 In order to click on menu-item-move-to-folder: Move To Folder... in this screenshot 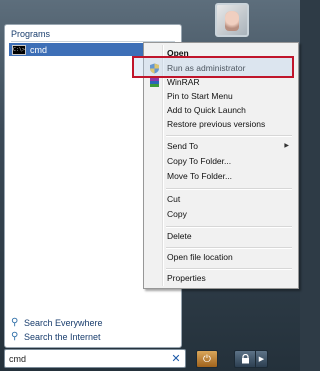, I will do `click(220, 176)`.